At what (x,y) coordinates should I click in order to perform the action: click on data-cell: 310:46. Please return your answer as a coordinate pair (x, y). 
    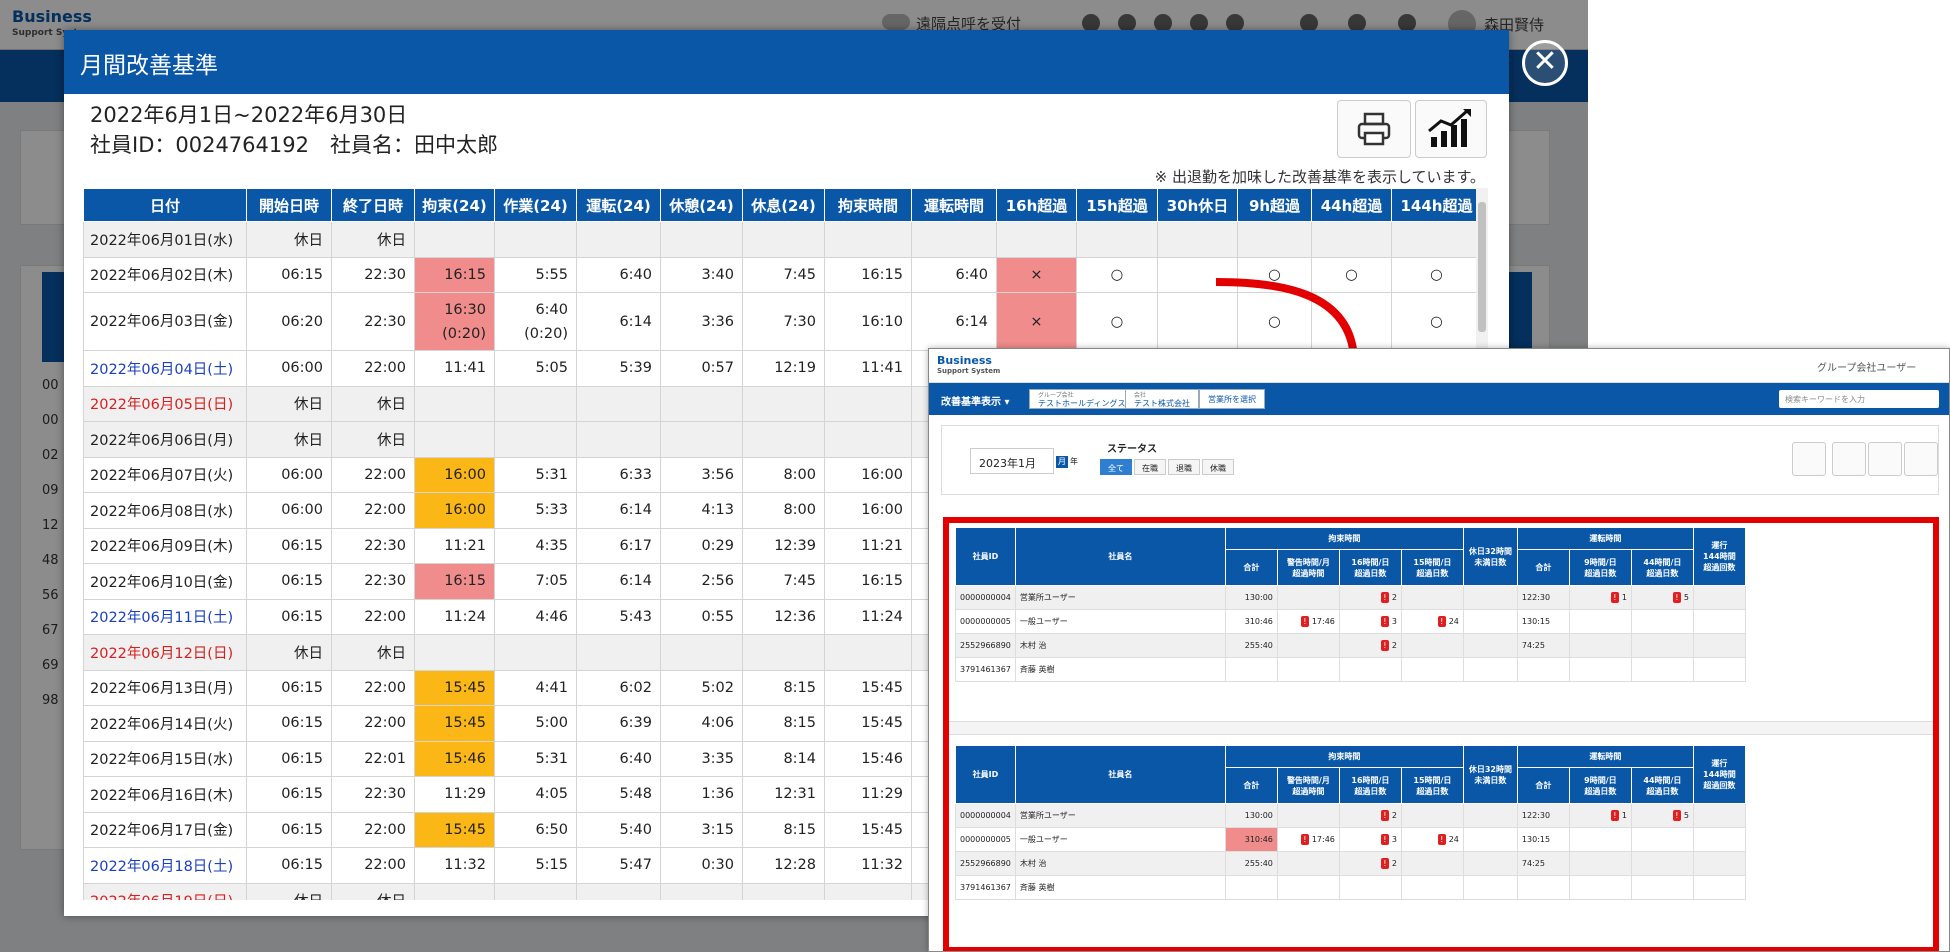
    Looking at the image, I should click on (1251, 839).